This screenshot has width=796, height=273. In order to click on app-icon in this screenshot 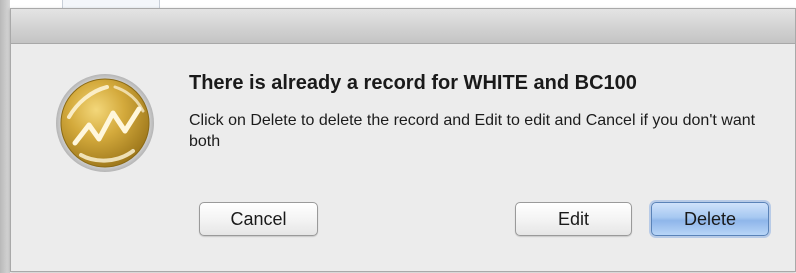, I will do `click(105, 123)`.